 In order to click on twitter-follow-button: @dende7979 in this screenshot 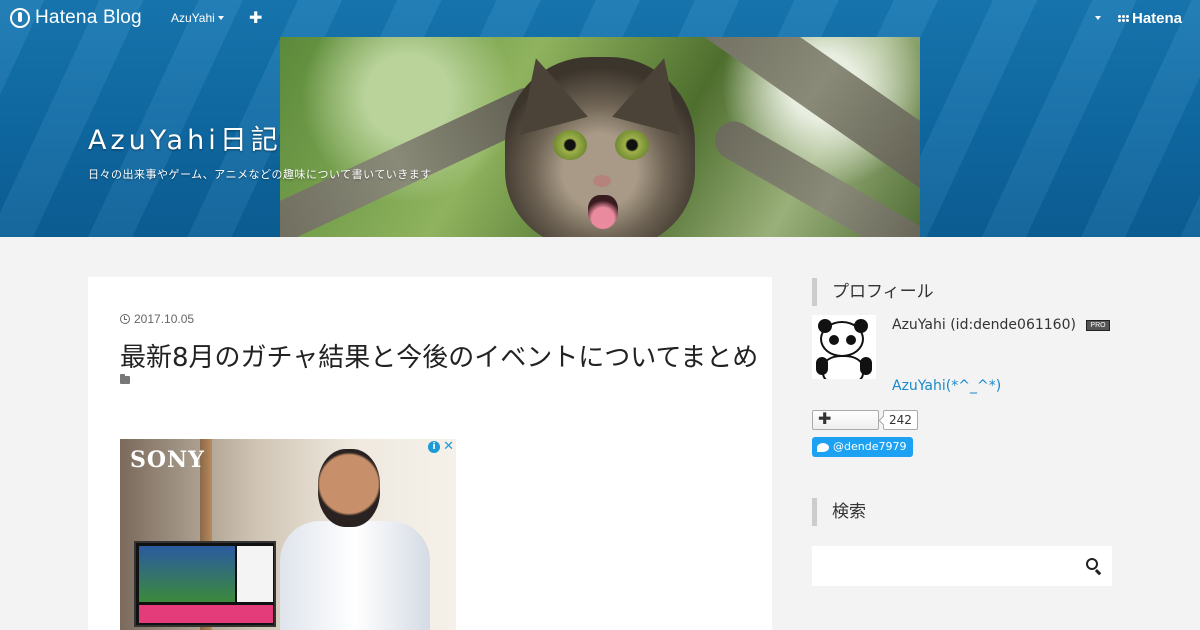, I will do `click(863, 447)`.